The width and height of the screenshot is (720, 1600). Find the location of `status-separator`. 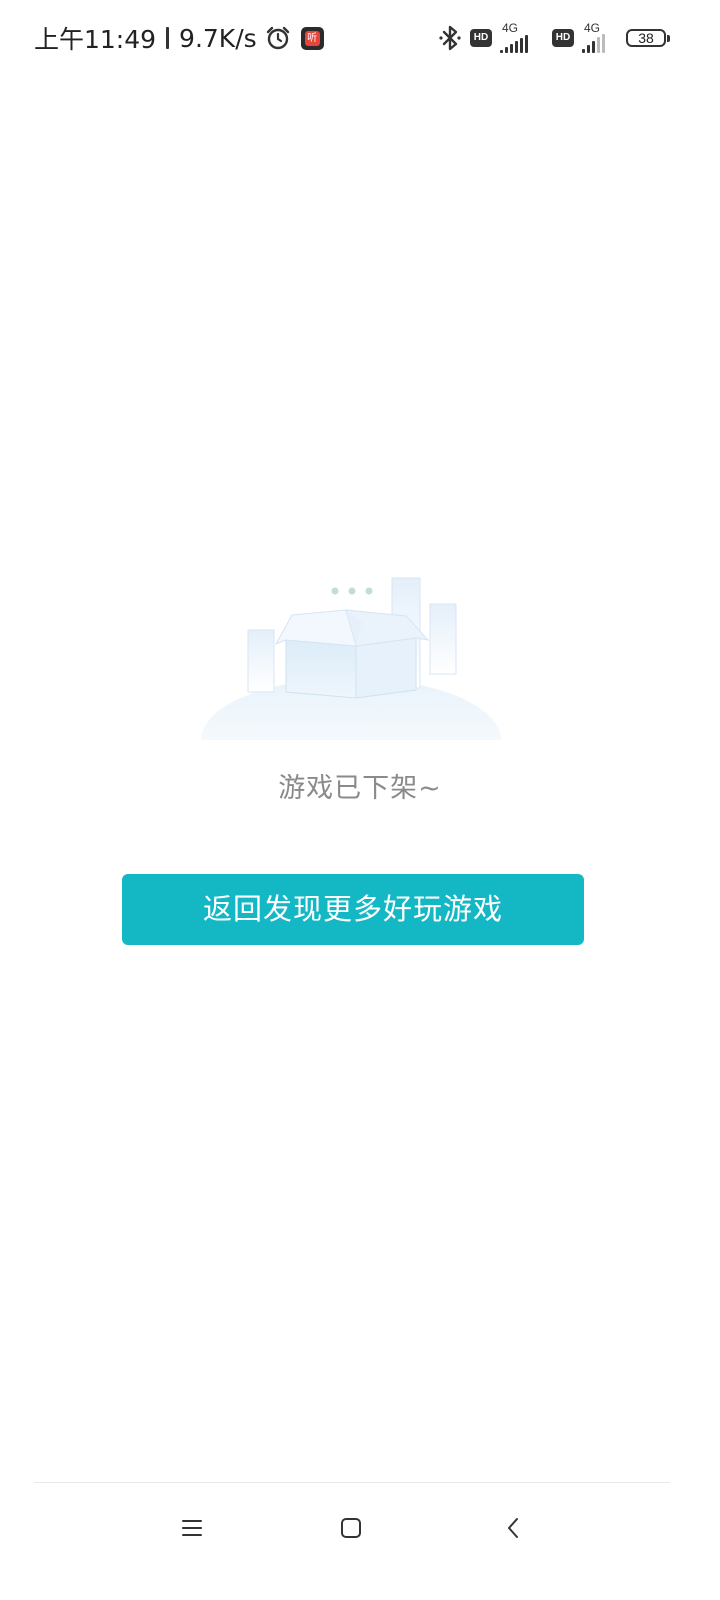

status-separator is located at coordinates (168, 38).